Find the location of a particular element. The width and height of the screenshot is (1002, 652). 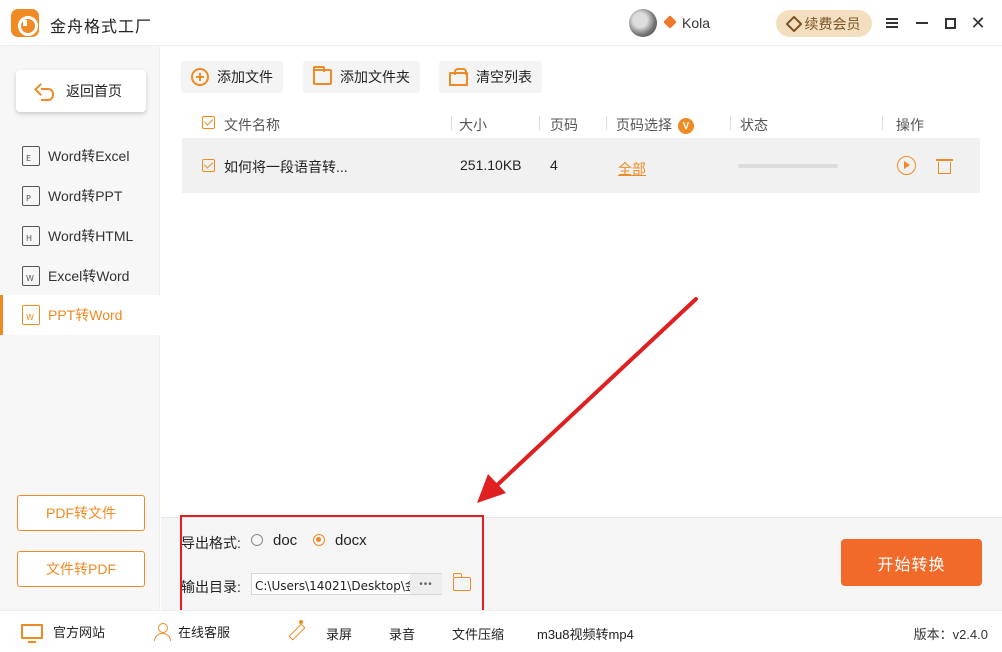

online-support-link: 在线客服 is located at coordinates (191, 631).